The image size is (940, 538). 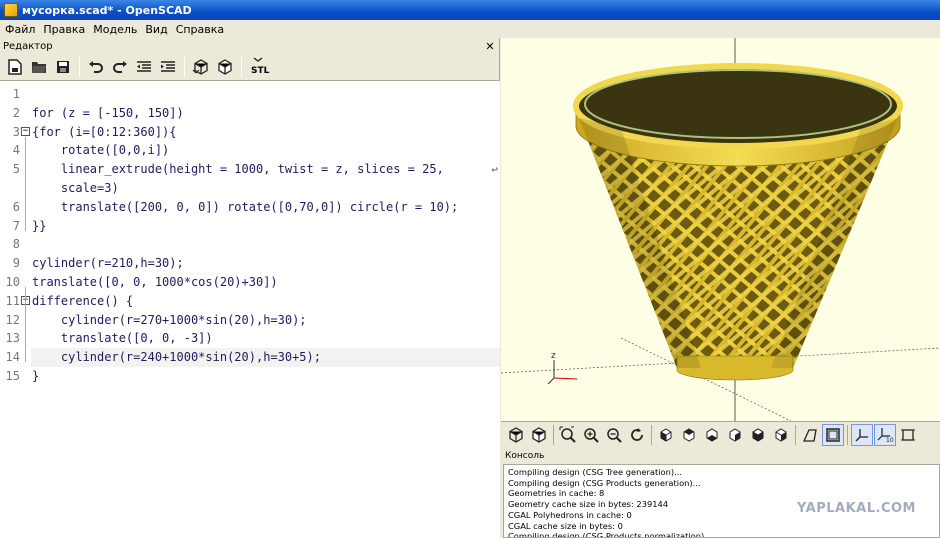 I want to click on code-line: 4 rotate([0,0,i]), so click(x=250, y=150).